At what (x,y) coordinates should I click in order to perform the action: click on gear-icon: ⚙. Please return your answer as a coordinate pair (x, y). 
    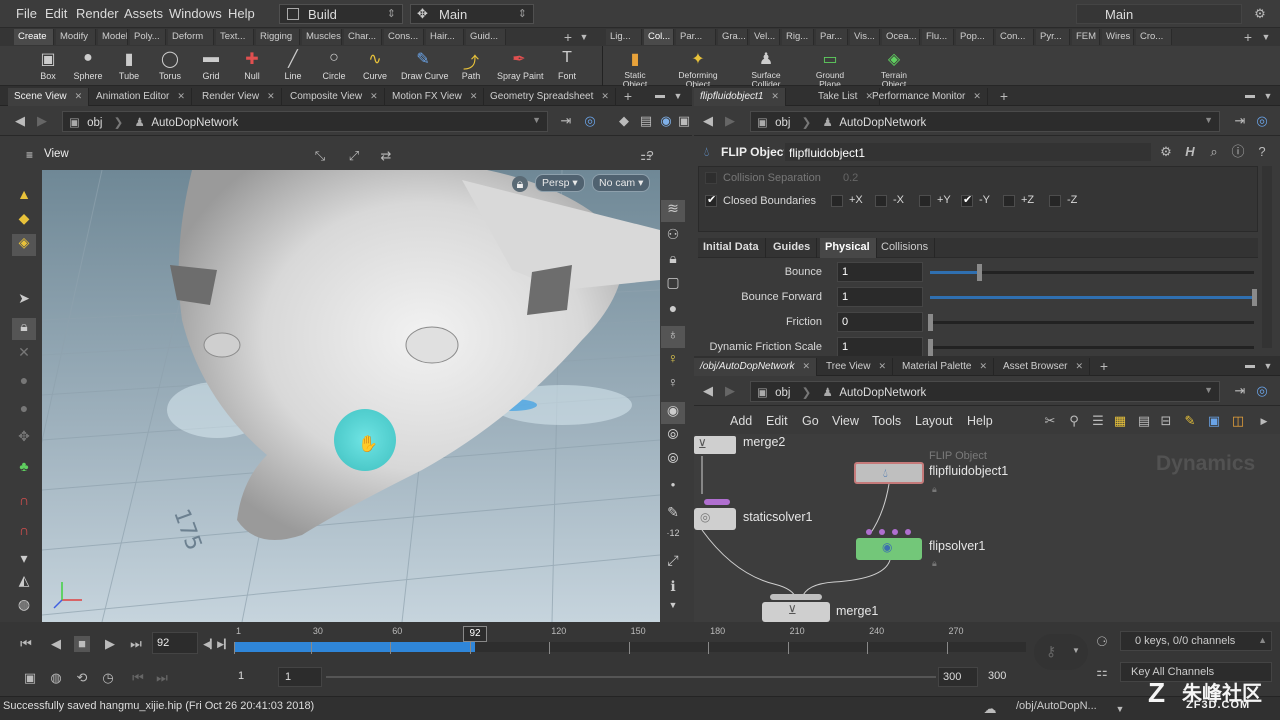
    Looking at the image, I should click on (1166, 152).